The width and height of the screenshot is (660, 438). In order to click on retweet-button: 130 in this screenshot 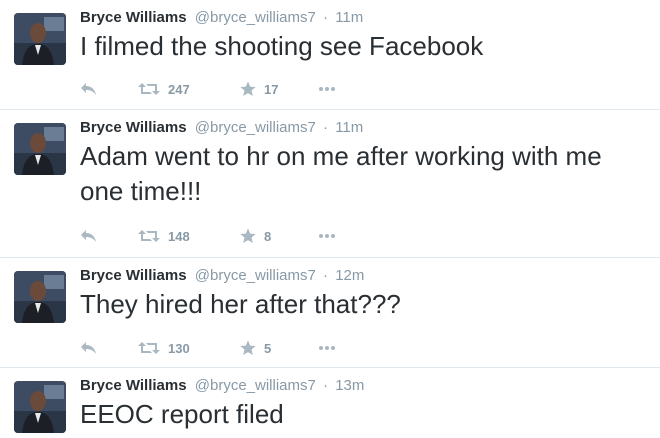, I will do `click(164, 348)`.